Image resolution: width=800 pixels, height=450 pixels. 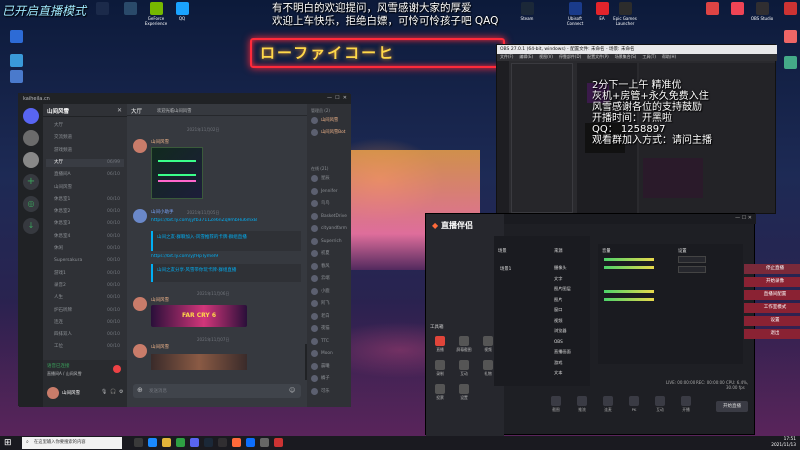 What do you see at coordinates (783, 443) in the screenshot?
I see `taskbar-clock: 17:51 2021/11/13` at bounding box center [783, 443].